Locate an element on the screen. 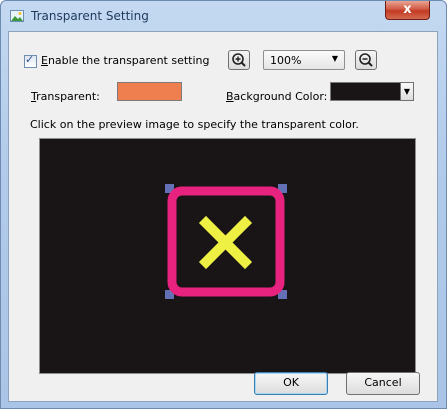 The width and height of the screenshot is (447, 409). zoom-out-button is located at coordinates (366, 60).